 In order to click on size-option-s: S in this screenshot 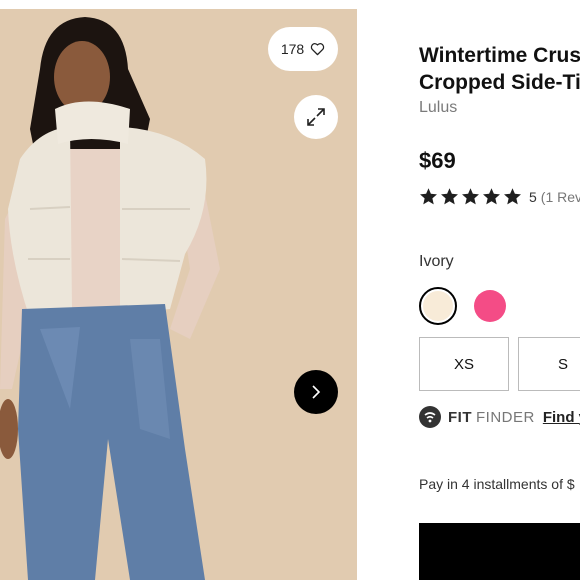, I will do `click(549, 364)`.